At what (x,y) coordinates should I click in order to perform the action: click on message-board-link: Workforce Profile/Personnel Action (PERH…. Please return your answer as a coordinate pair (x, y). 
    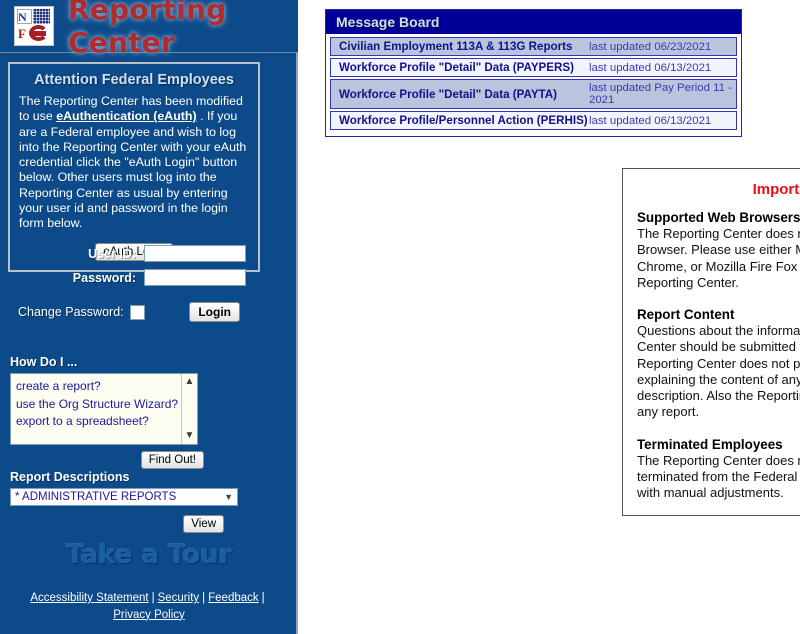
    Looking at the image, I should click on (464, 120).